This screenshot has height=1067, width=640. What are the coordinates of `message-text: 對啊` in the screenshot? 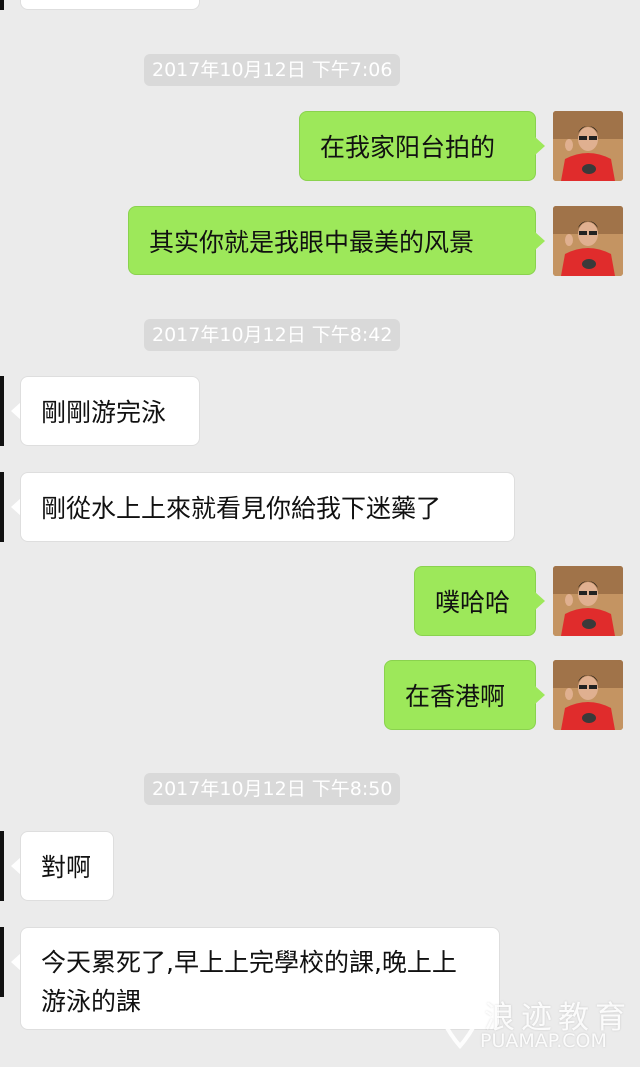 It's located at (66, 867).